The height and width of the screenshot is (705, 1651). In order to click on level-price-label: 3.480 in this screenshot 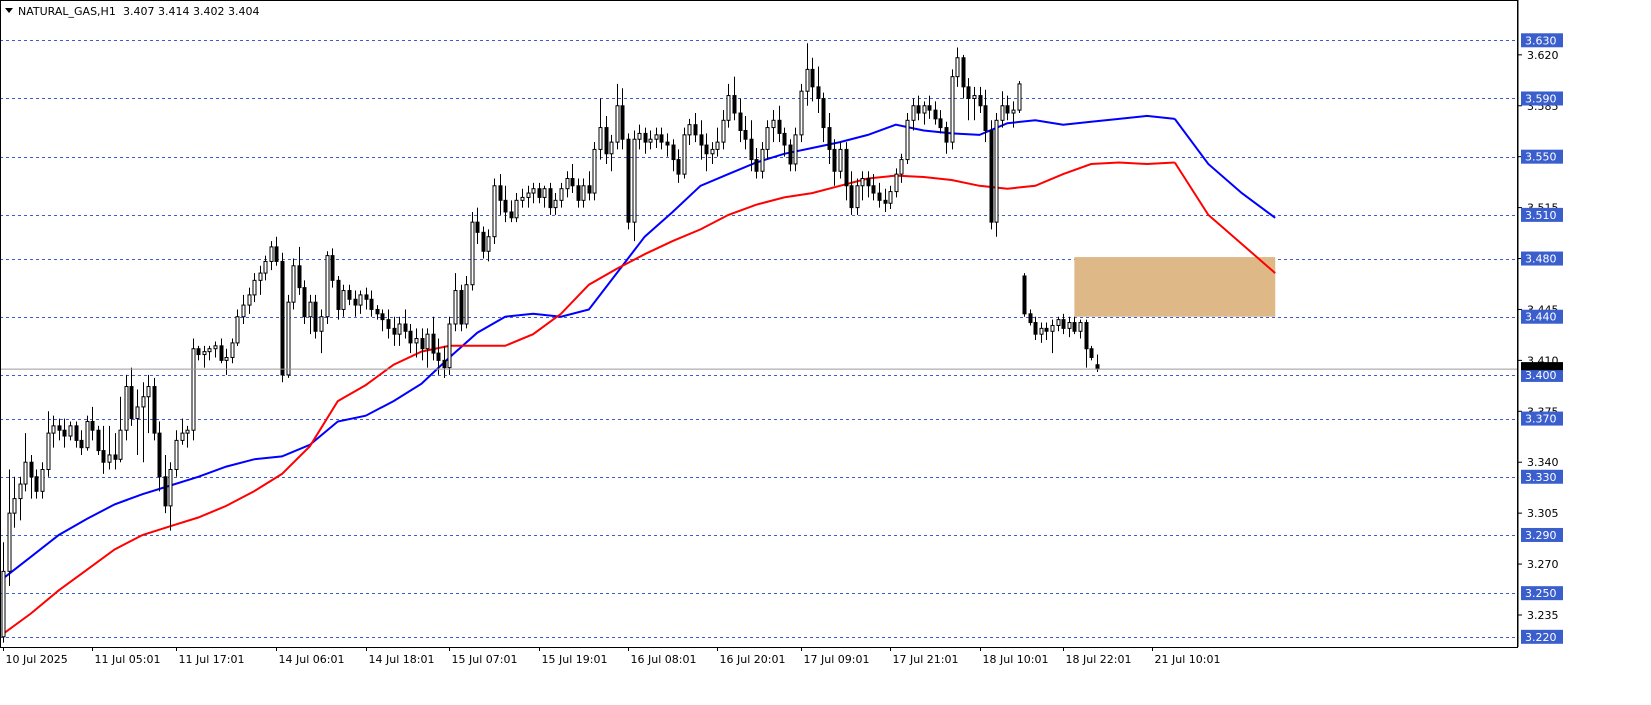, I will do `click(1541, 259)`.